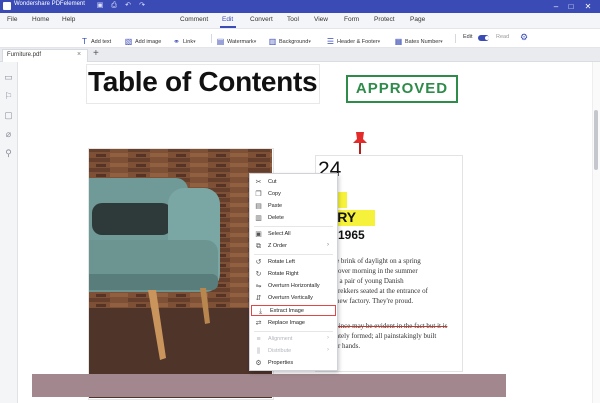 This screenshot has height=403, width=600. What do you see at coordinates (588, 6) in the screenshot?
I see `close-icon: ✕` at bounding box center [588, 6].